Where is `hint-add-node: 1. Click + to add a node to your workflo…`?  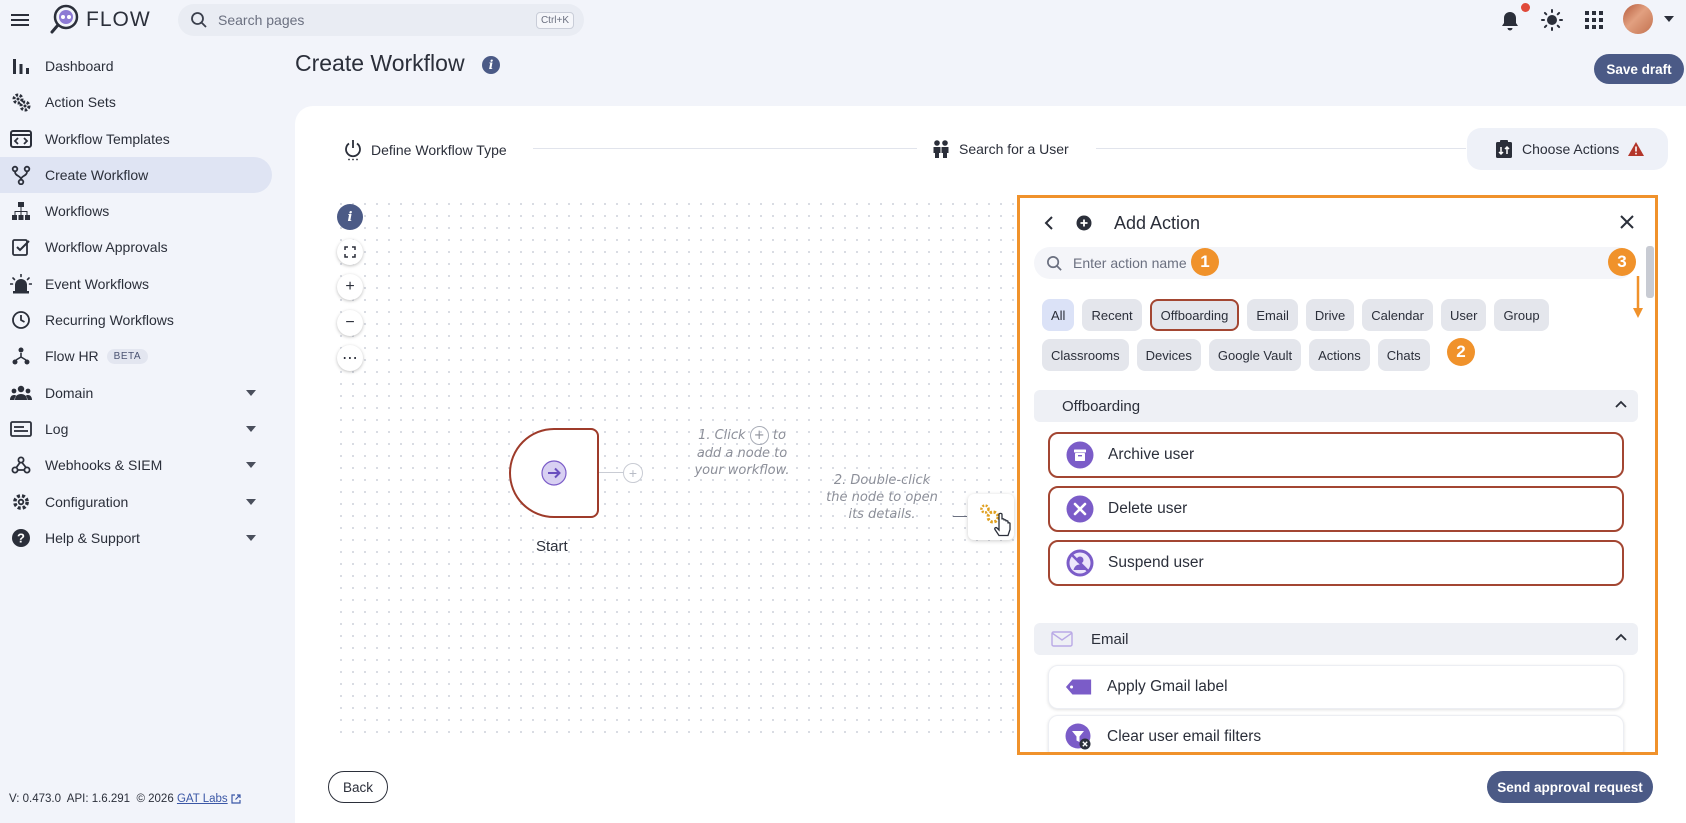 hint-add-node: 1. Click + to add a node to your workflo… is located at coordinates (742, 452).